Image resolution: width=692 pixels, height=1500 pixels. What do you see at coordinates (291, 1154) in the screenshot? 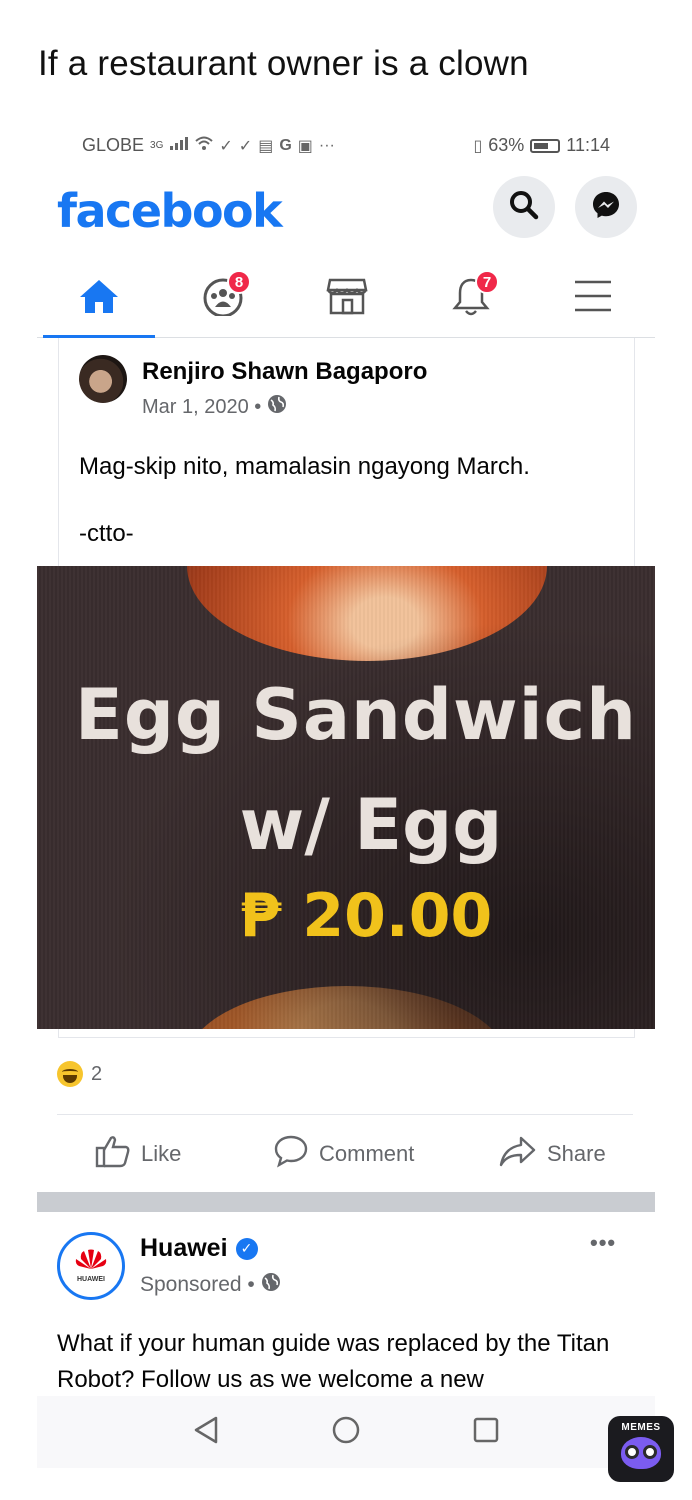
I see `comment-icon` at bounding box center [291, 1154].